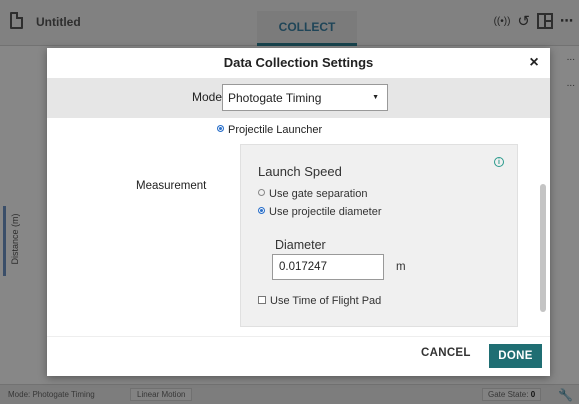 This screenshot has width=579, height=404. I want to click on mode-row: Mode Photogate Timing ▼, so click(298, 98).